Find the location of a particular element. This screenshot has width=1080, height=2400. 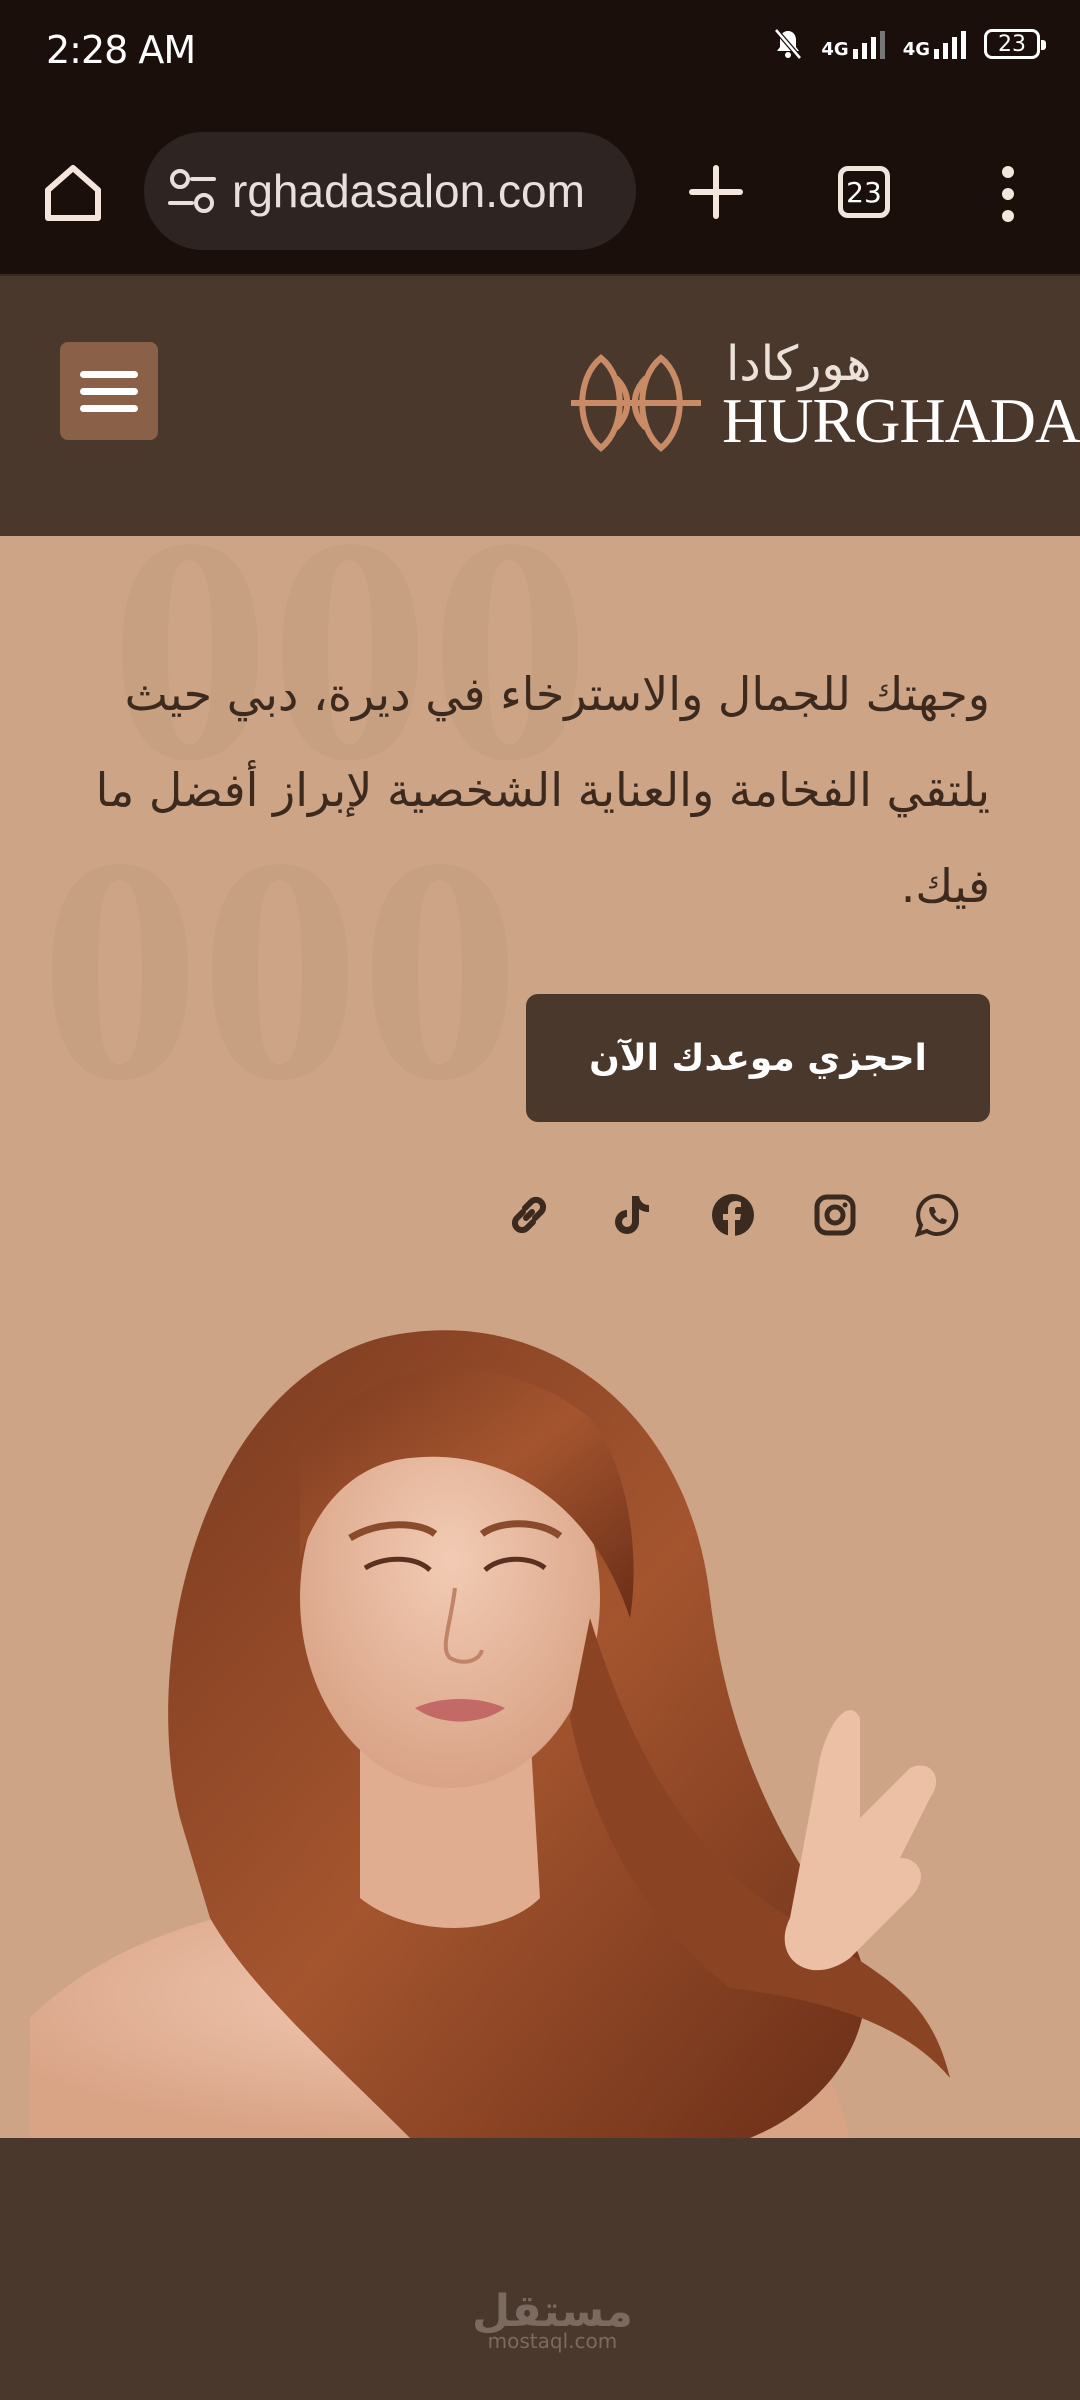

instagram-icon is located at coordinates (835, 1215).